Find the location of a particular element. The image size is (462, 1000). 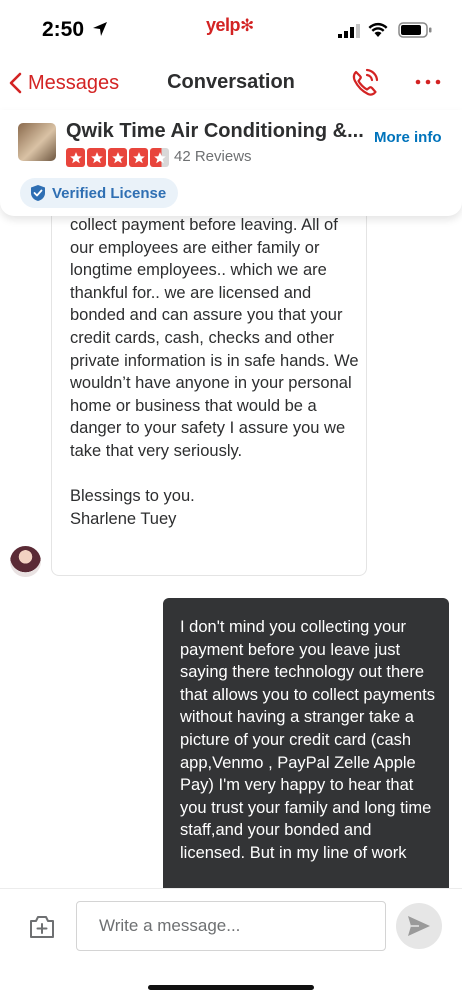

send-icon is located at coordinates (419, 926).